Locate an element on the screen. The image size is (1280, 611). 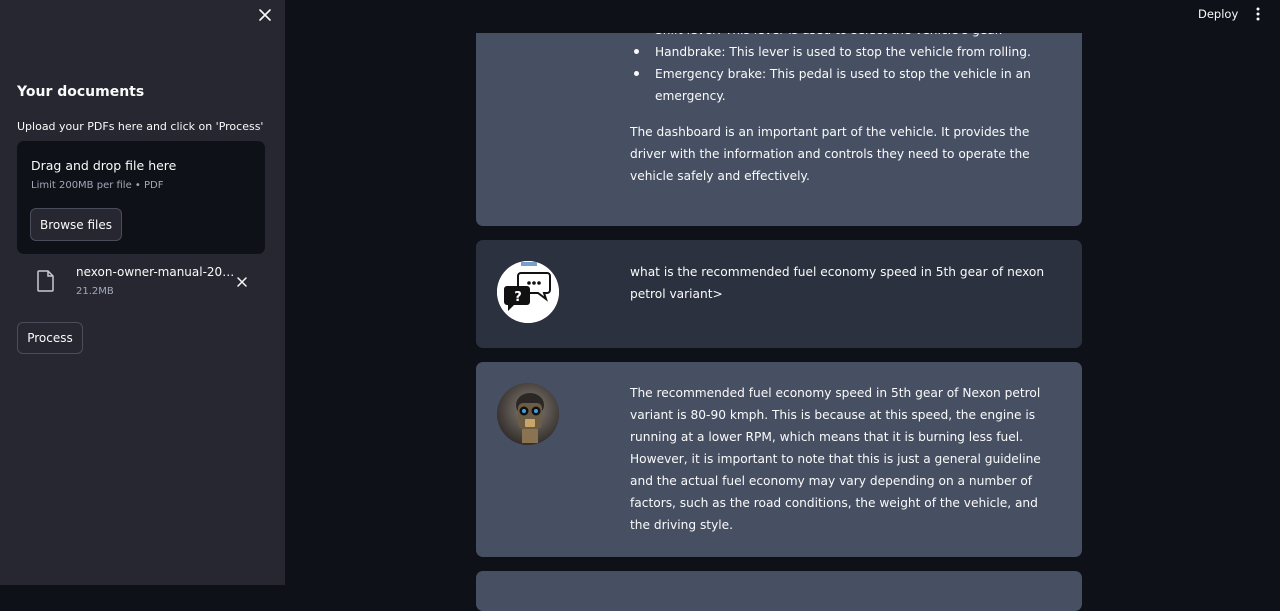
user-avatar: ? is located at coordinates (528, 292).